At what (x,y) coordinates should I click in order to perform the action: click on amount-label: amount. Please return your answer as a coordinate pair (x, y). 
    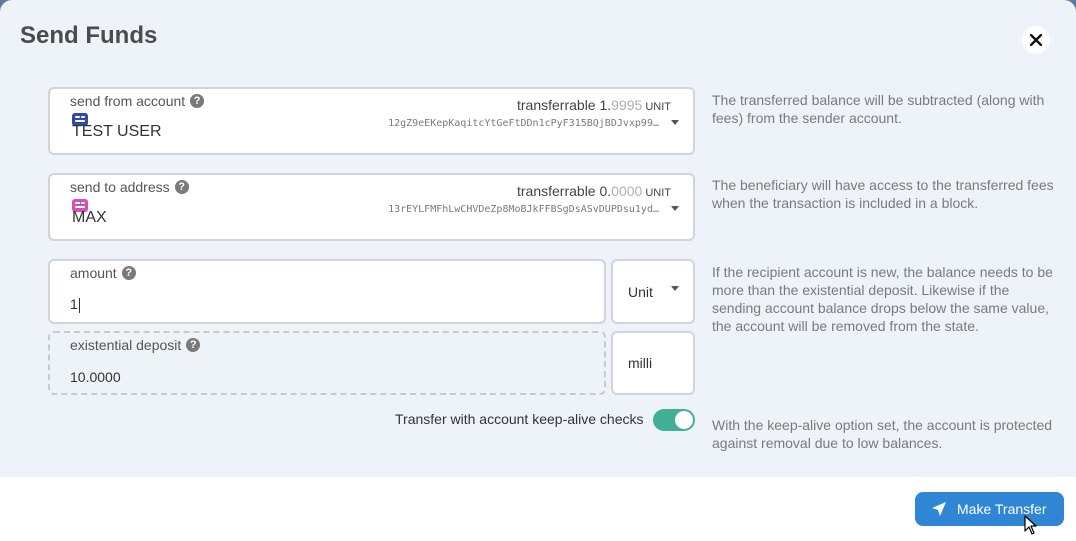
    Looking at the image, I should click on (93, 273).